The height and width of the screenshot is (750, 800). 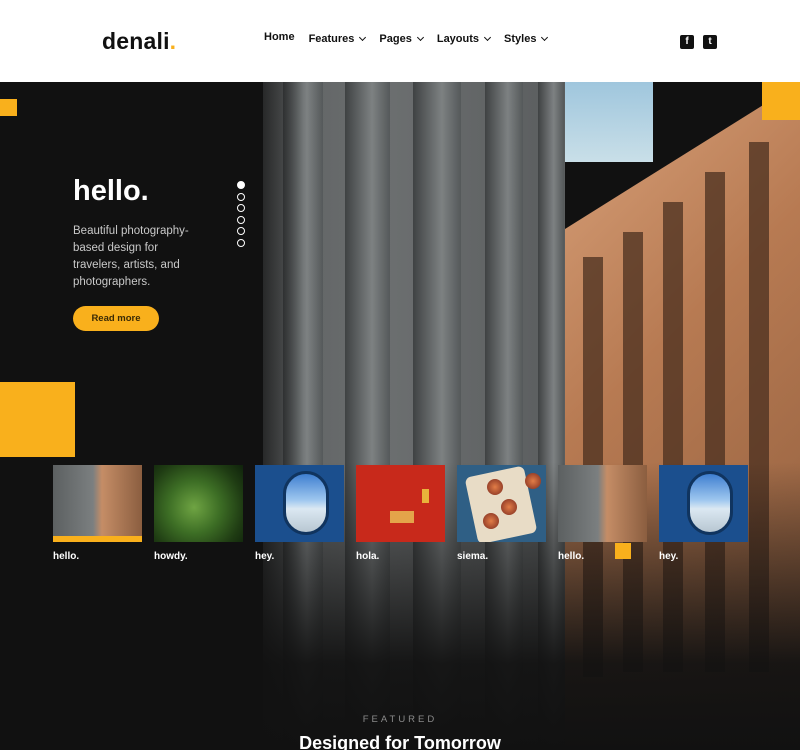 I want to click on nav-item-features: Features, so click(x=338, y=39).